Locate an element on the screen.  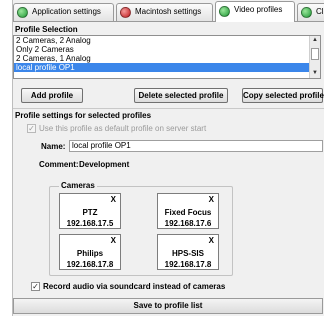
list-item-selected: local profile OP1 is located at coordinates (161, 67).